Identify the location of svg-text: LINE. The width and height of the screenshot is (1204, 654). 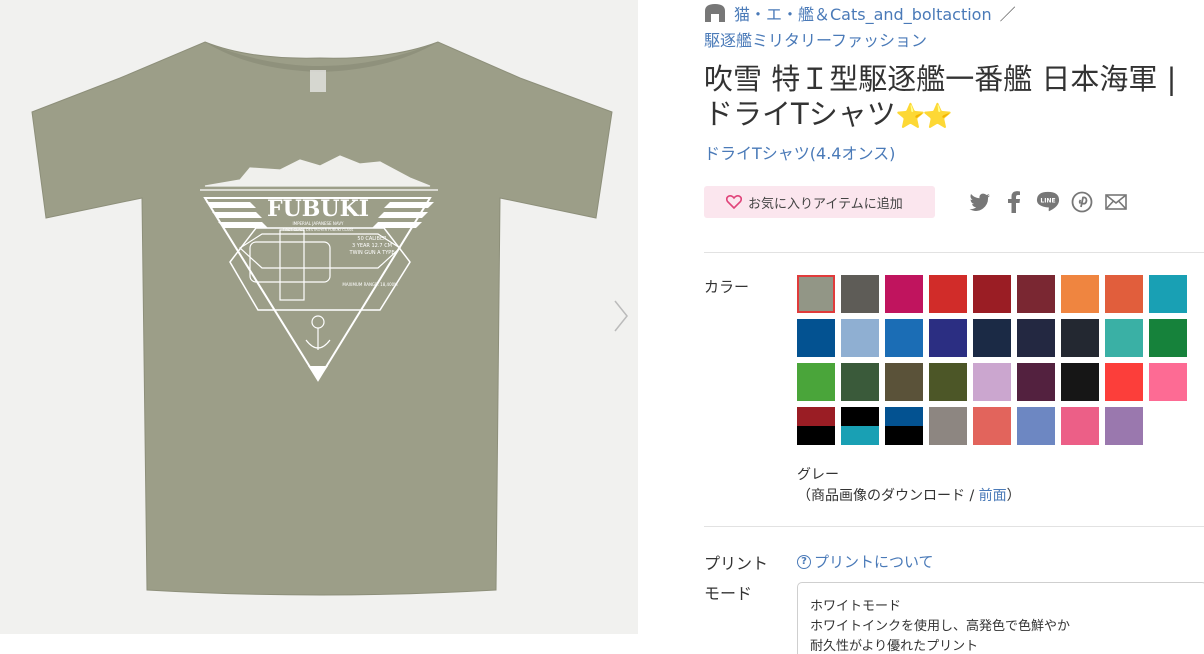
(1047, 200).